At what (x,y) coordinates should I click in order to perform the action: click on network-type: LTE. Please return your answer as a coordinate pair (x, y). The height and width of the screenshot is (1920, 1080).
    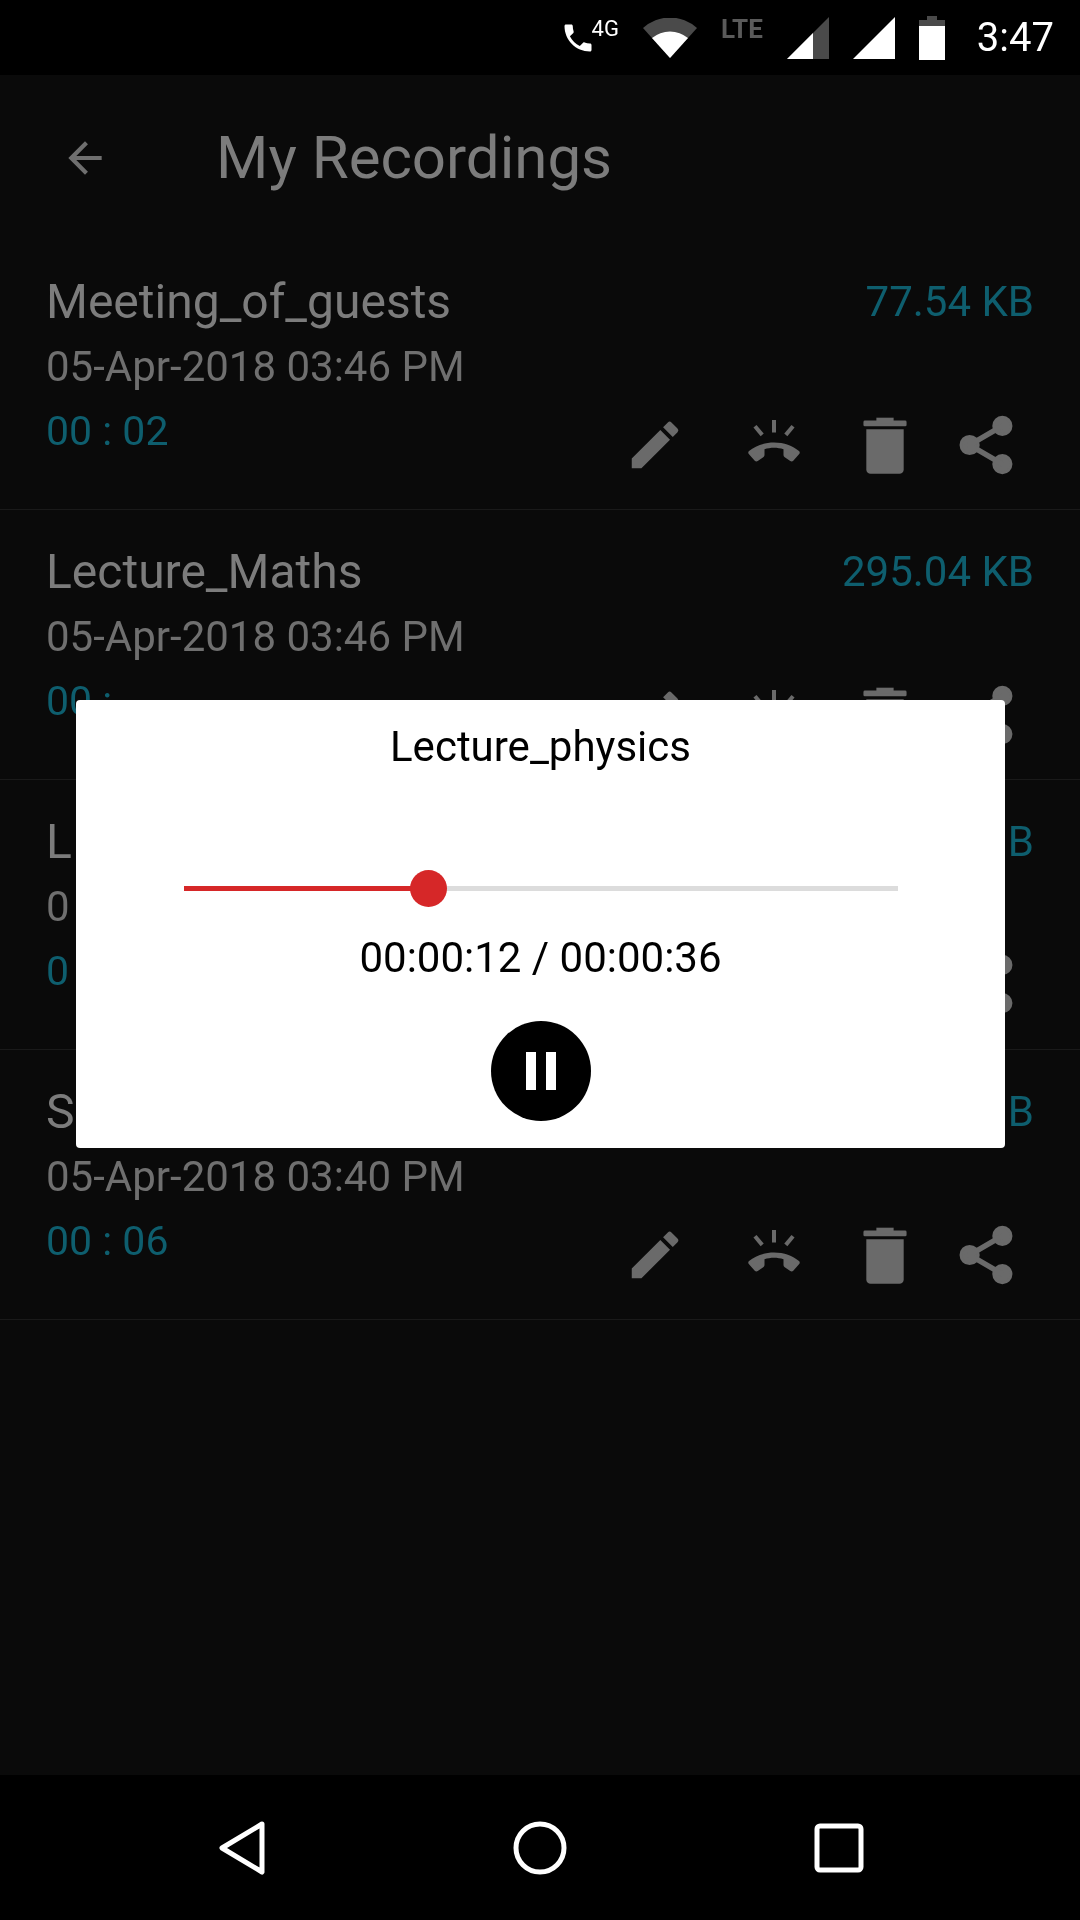
    Looking at the image, I should click on (741, 29).